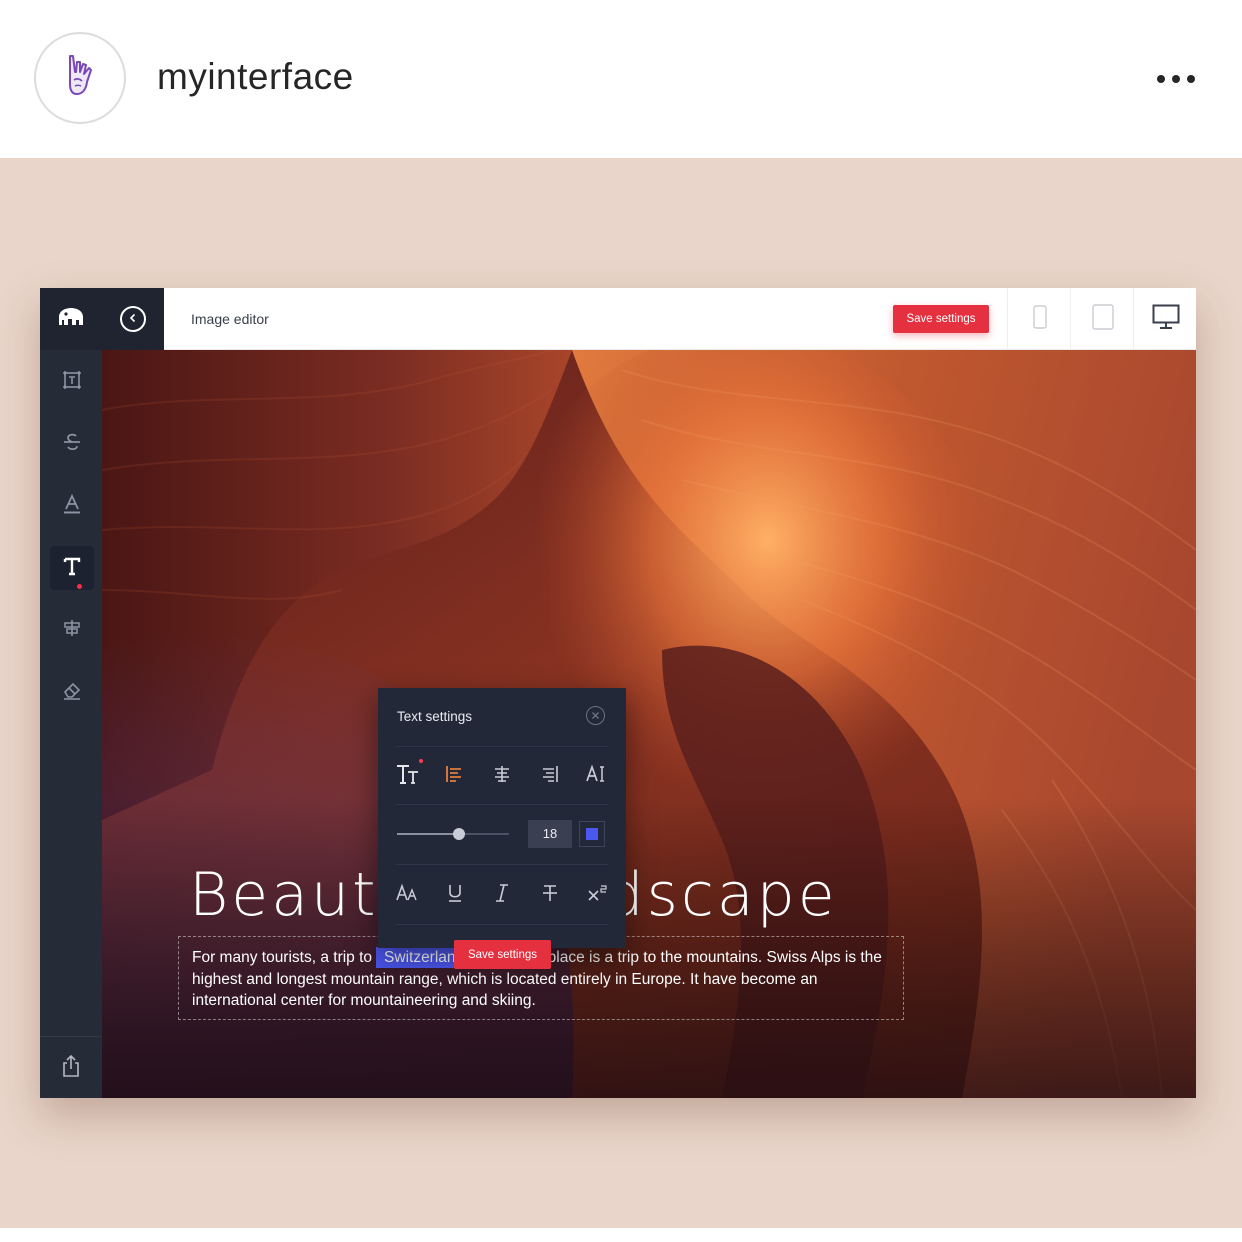 Image resolution: width=1242 pixels, height=1242 pixels. I want to click on case-button, so click(408, 895).